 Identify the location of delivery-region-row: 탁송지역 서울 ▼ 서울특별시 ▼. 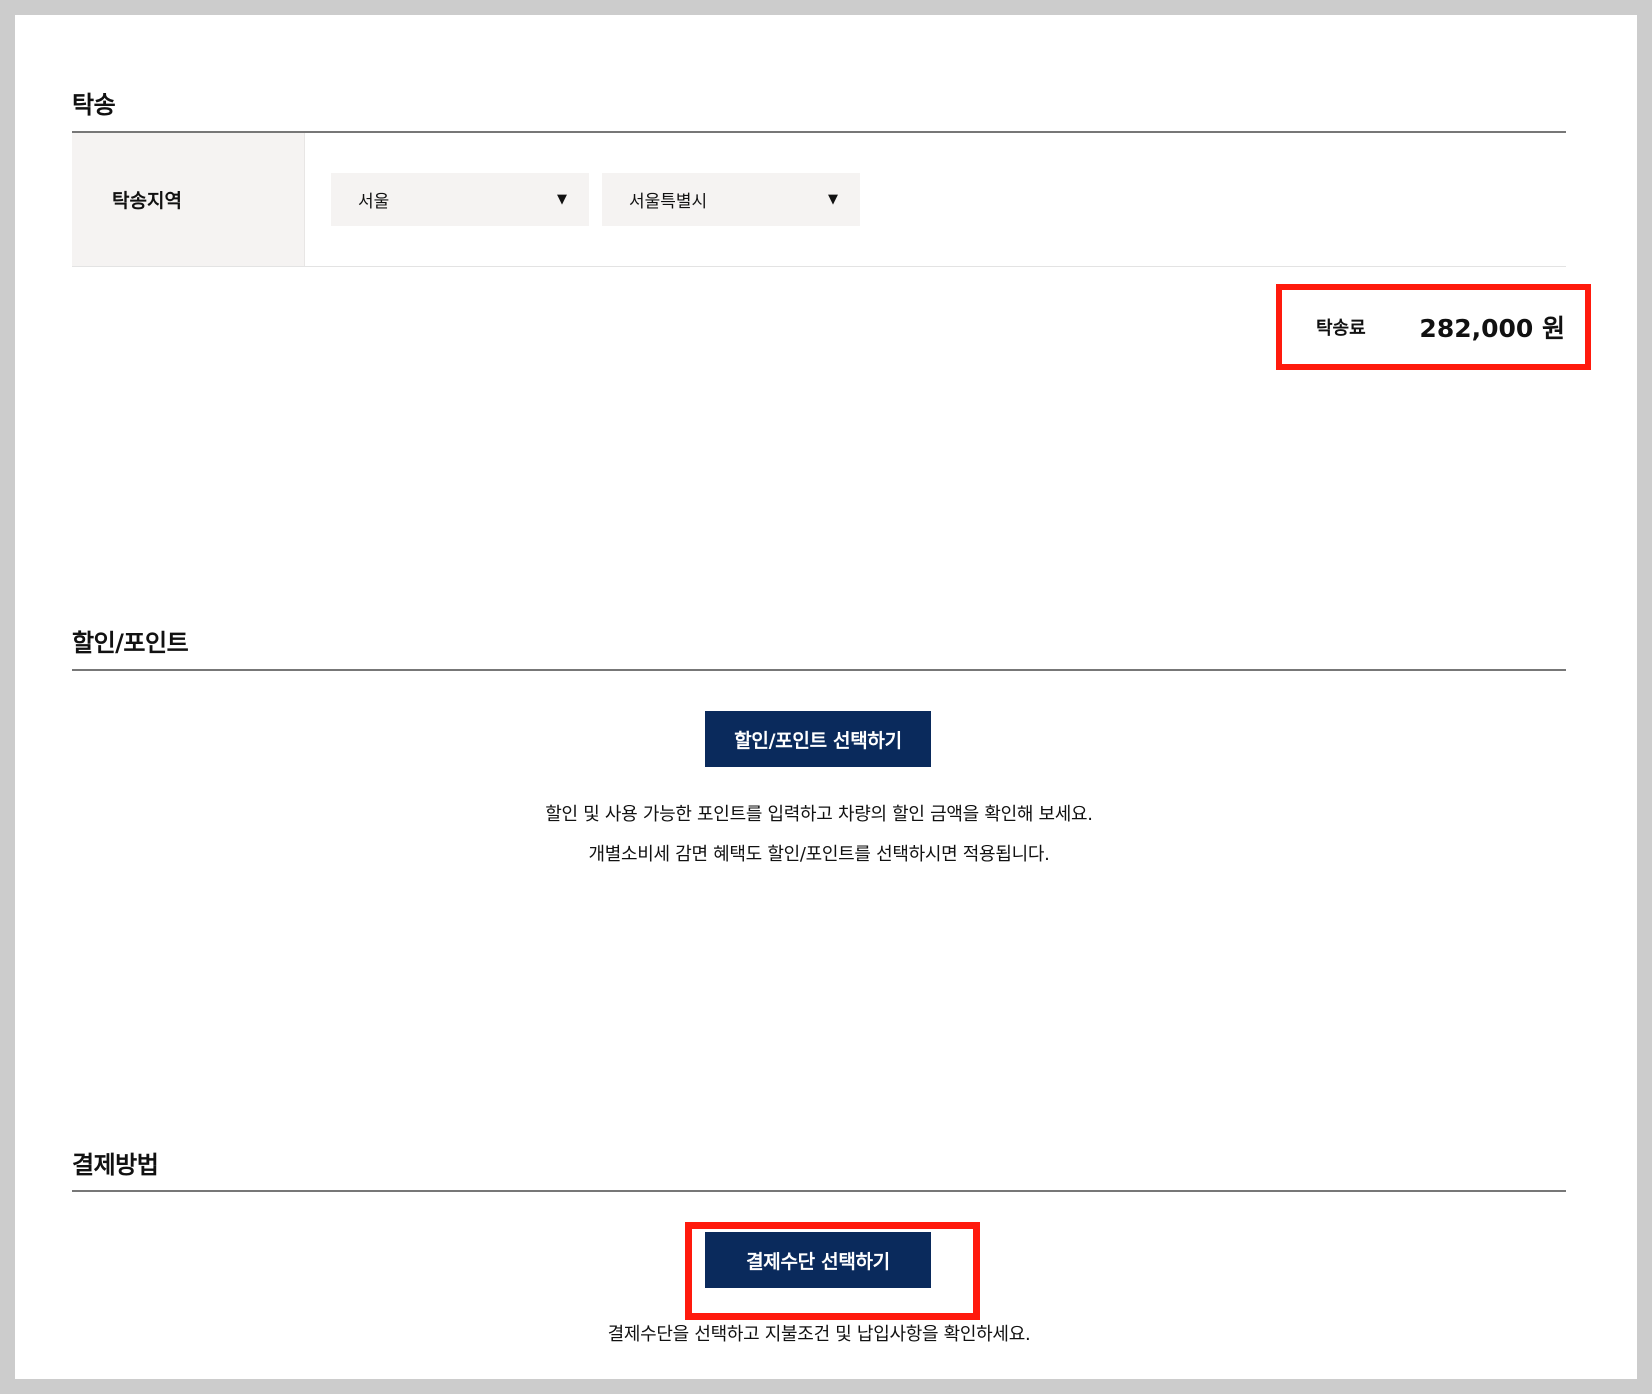
(819, 200).